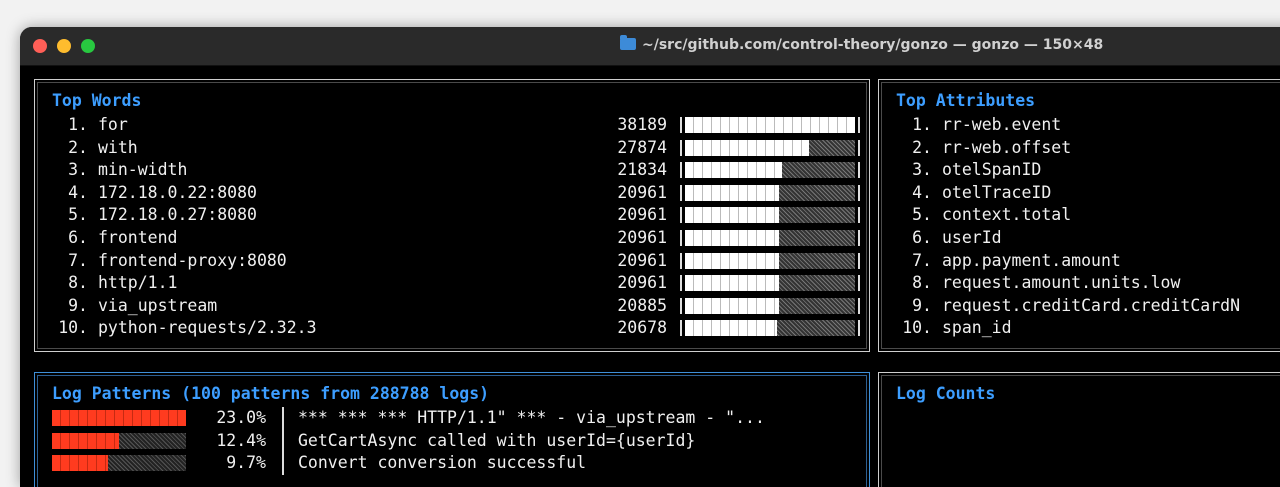 The image size is (1280, 487). What do you see at coordinates (946, 393) in the screenshot?
I see `log-counts-title: Log Counts` at bounding box center [946, 393].